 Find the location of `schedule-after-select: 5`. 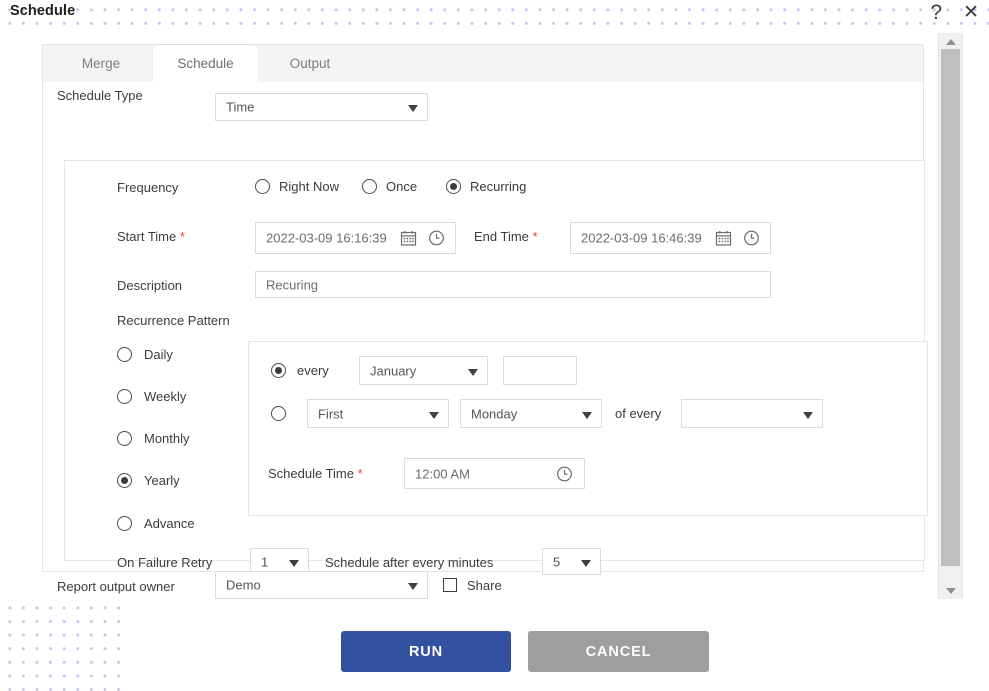

schedule-after-select: 5 is located at coordinates (571, 561).